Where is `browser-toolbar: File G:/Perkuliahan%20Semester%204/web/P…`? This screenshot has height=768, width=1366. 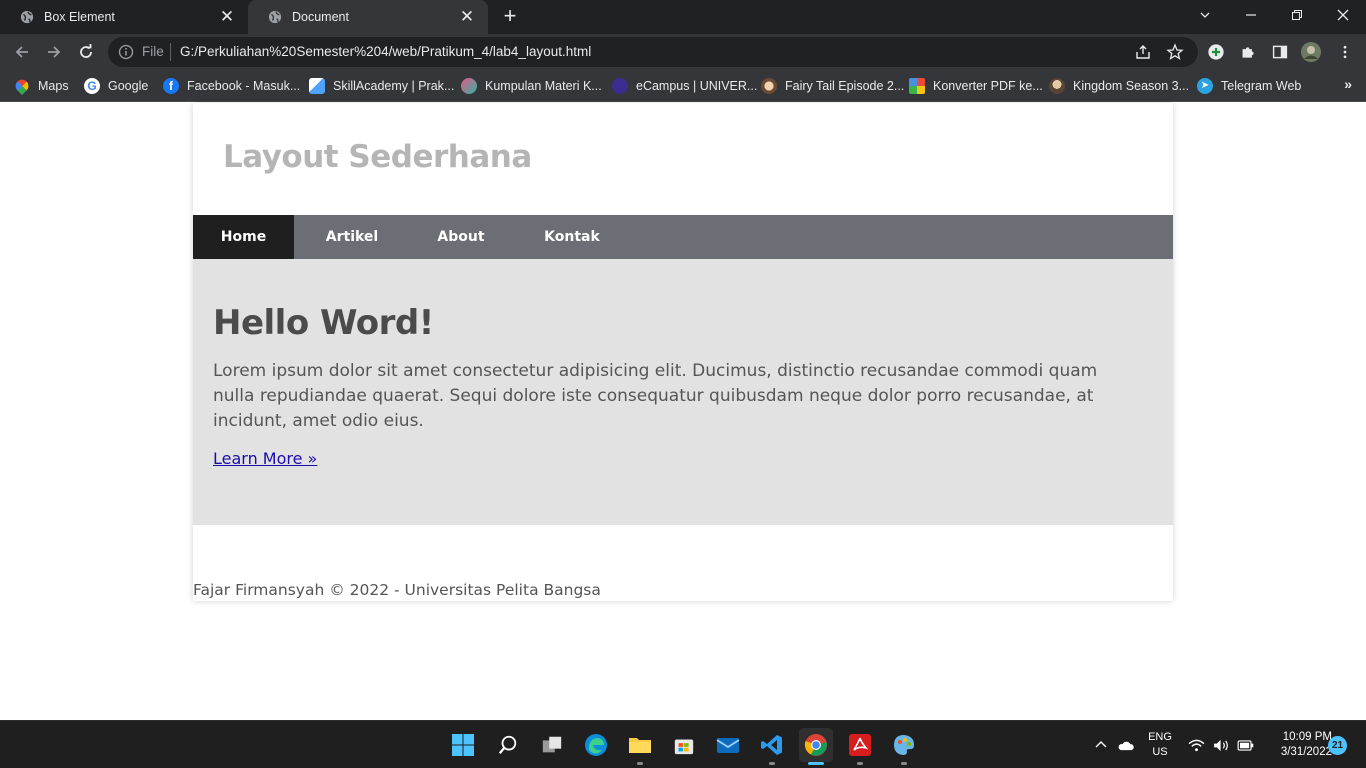
browser-toolbar: File G:/Perkuliahan%20Semester%204/web/P… is located at coordinates (683, 52).